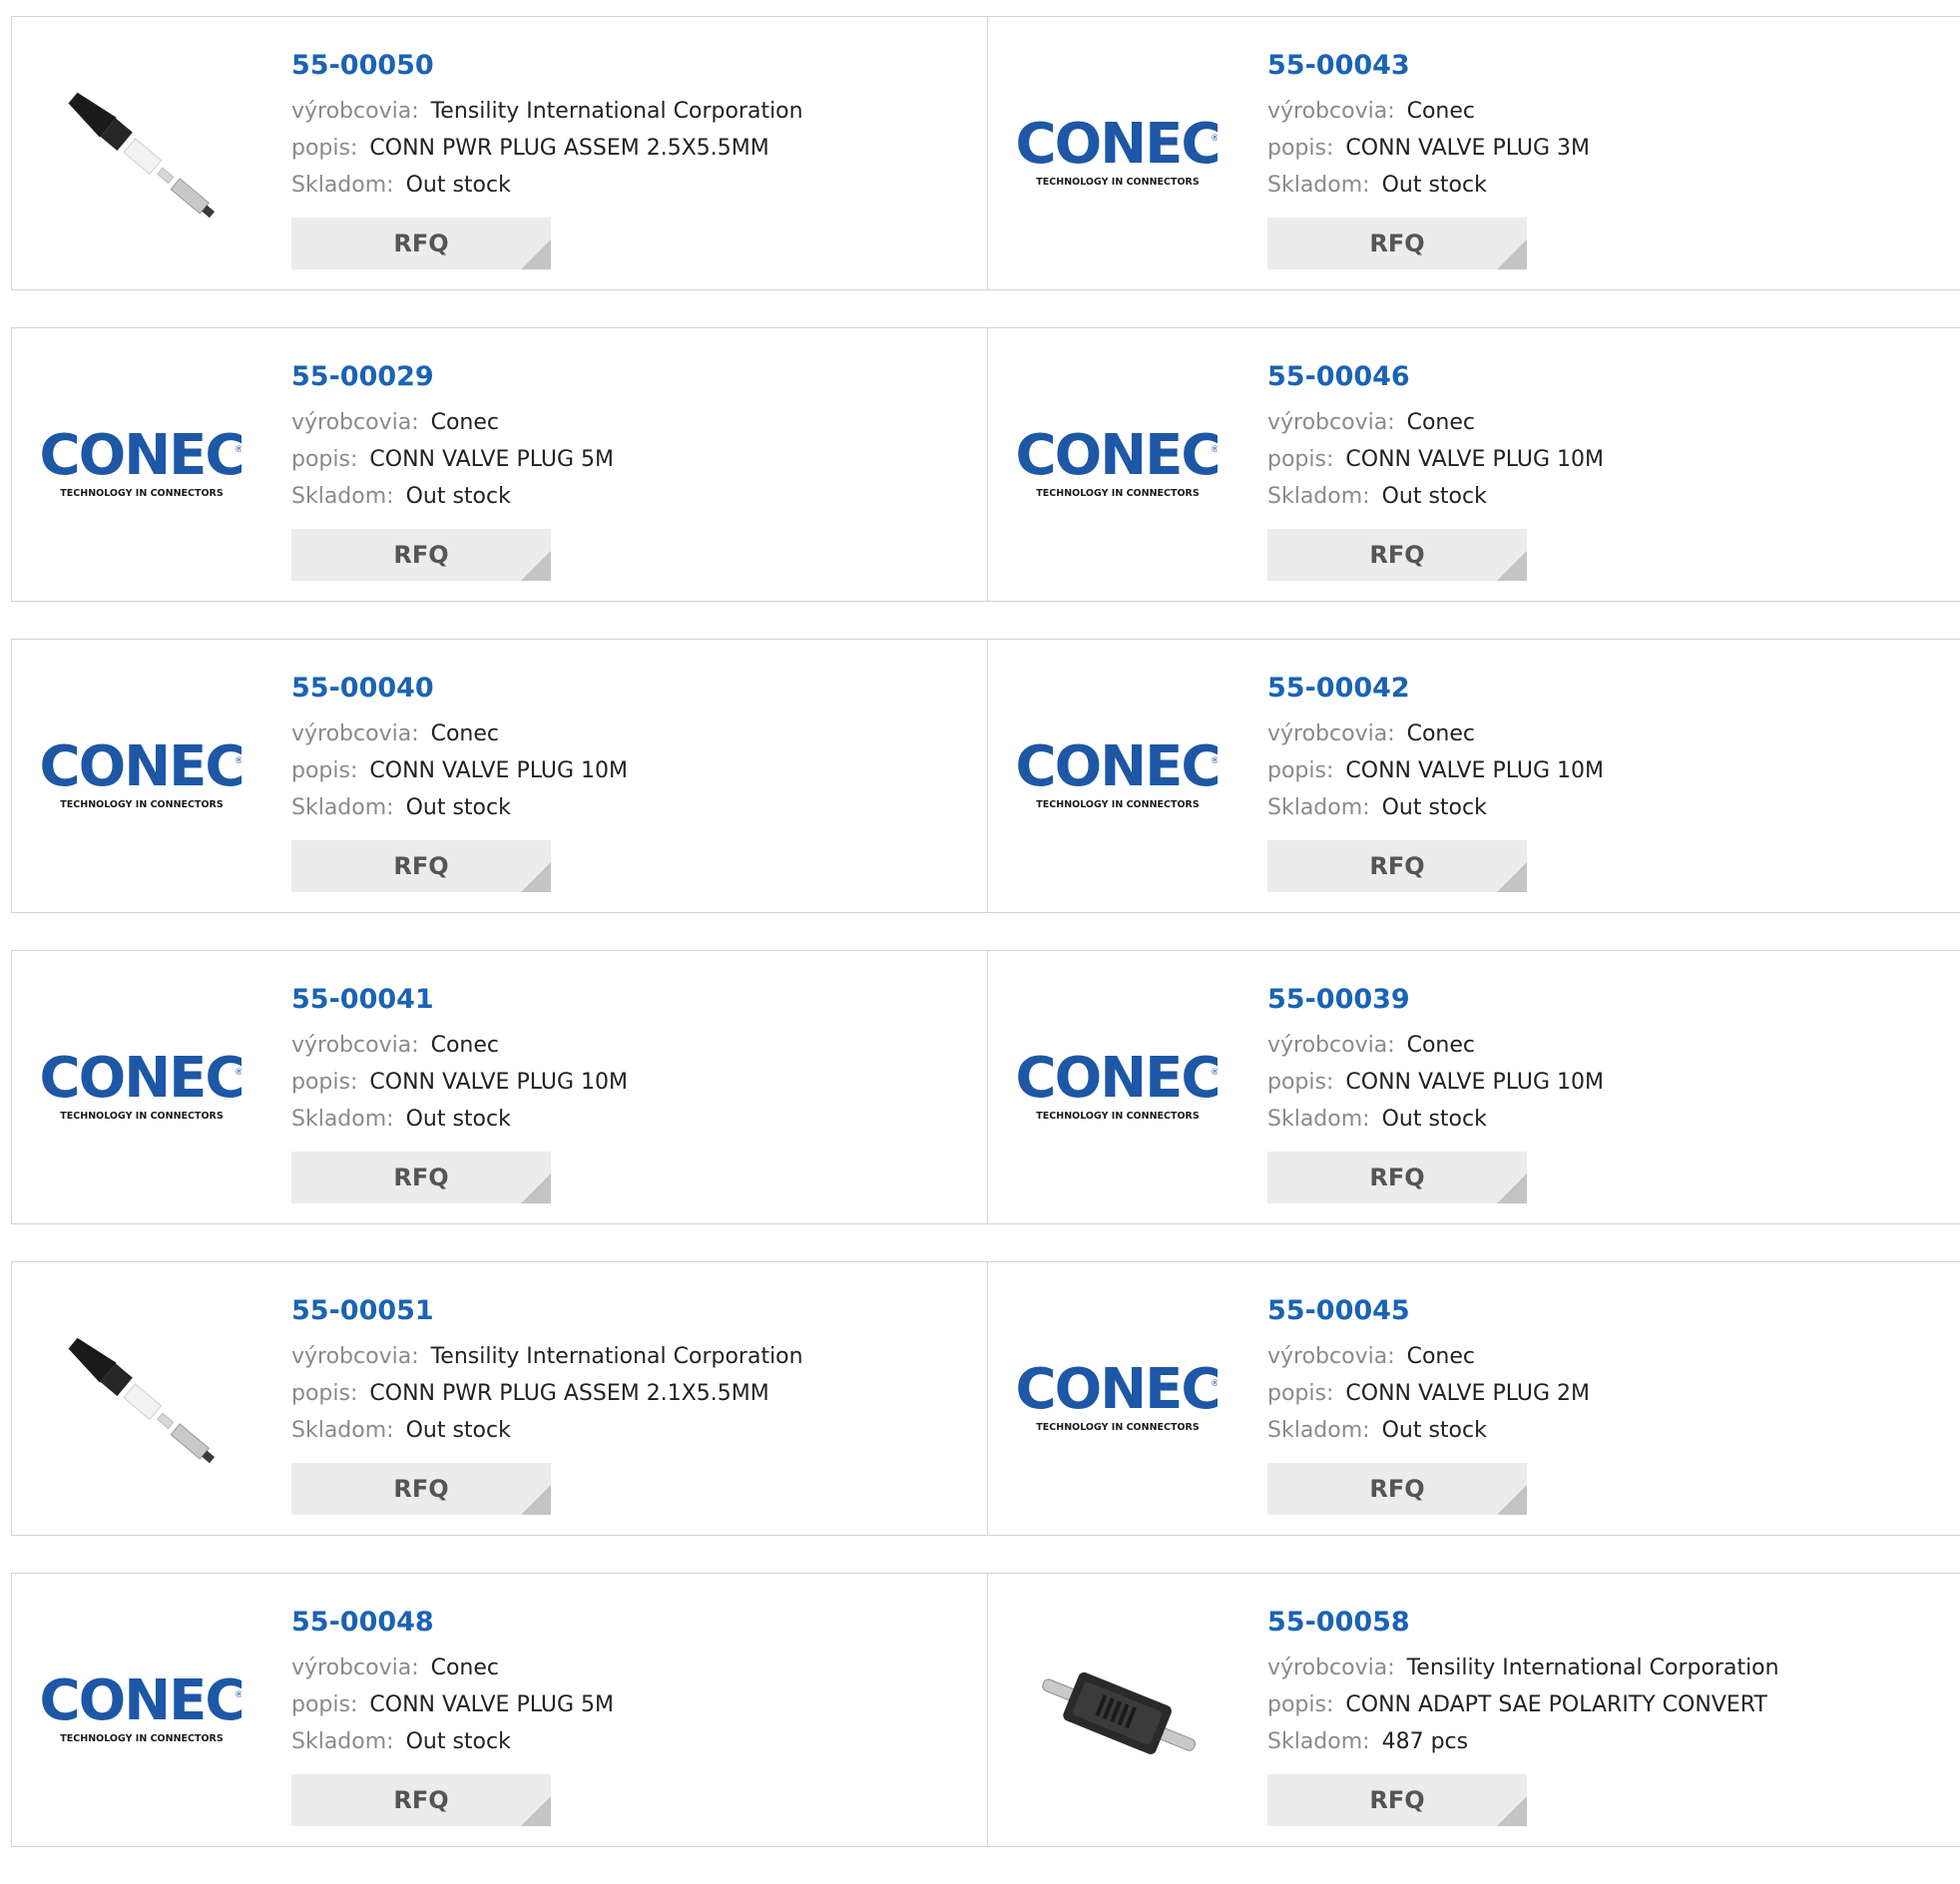  What do you see at coordinates (1435, 688) in the screenshot?
I see `part-number-link: 55-00042` at bounding box center [1435, 688].